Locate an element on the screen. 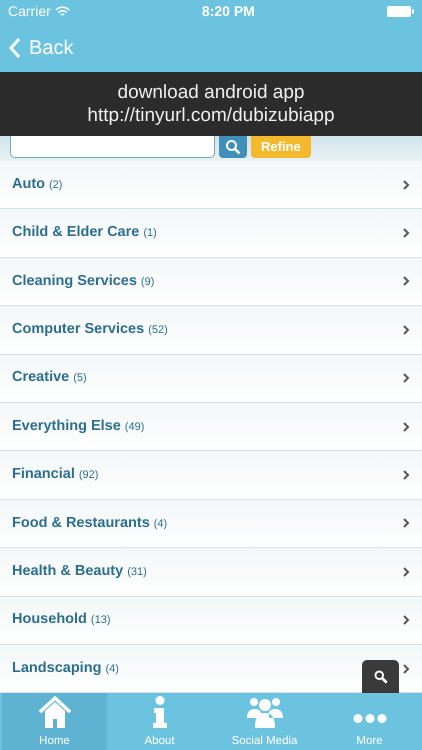 The height and width of the screenshot is (750, 422). category-count: (31) is located at coordinates (137, 572).